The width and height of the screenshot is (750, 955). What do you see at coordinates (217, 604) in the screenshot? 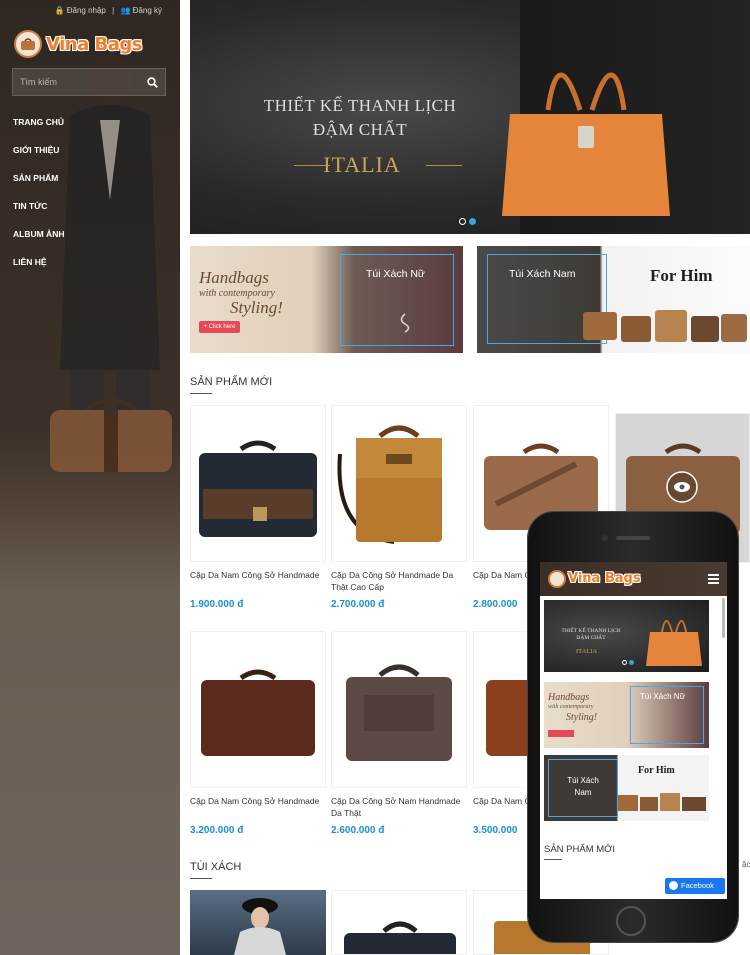
I see `product-price: 1.900.000 đ` at bounding box center [217, 604].